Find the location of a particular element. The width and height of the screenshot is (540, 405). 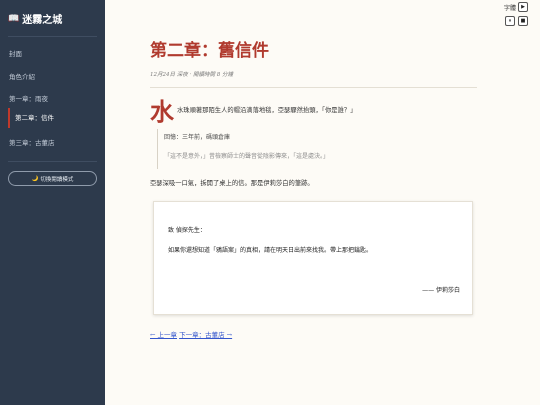

font-label: 字體 is located at coordinates (509, 8).